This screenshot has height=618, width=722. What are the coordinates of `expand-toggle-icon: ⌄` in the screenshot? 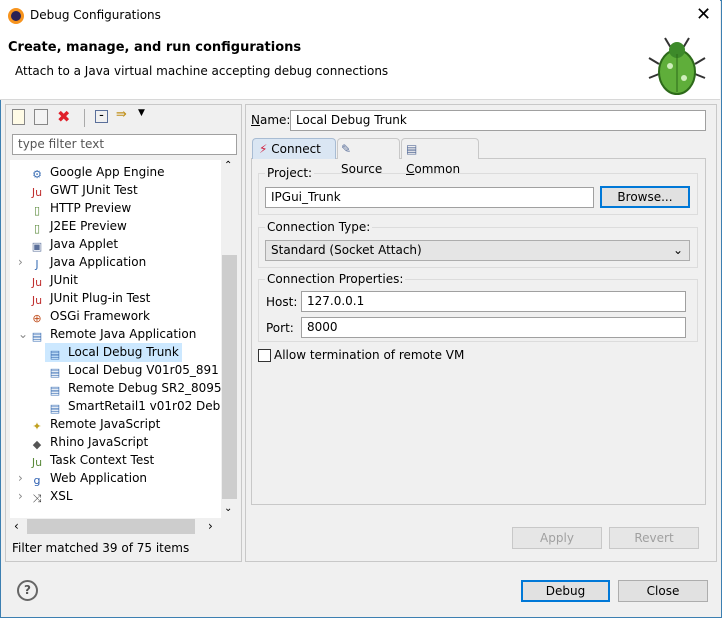 It's located at (23, 334).